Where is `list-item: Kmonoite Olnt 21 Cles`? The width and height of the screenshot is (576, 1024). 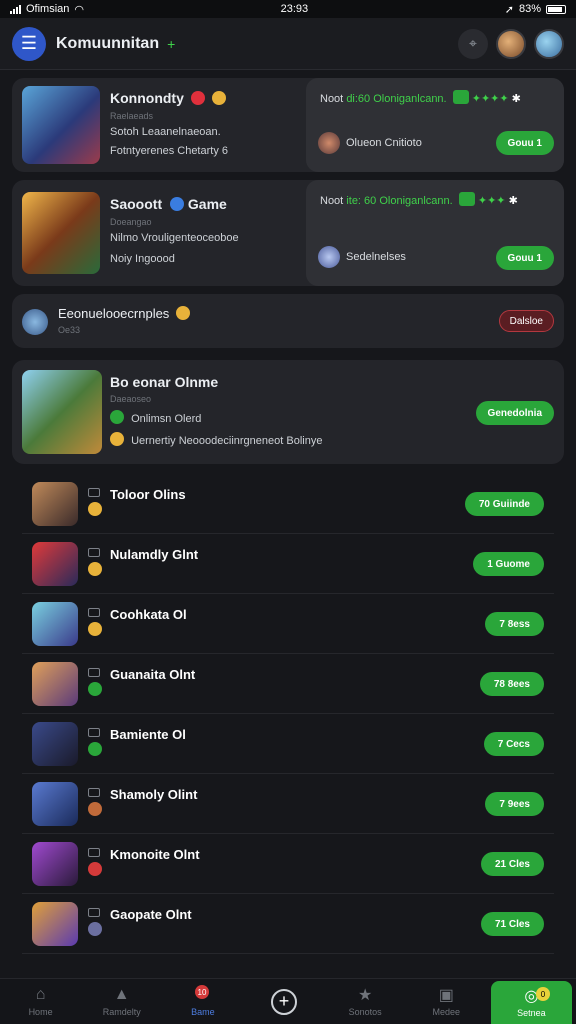 list-item: Kmonoite Olnt 21 Cles is located at coordinates (288, 864).